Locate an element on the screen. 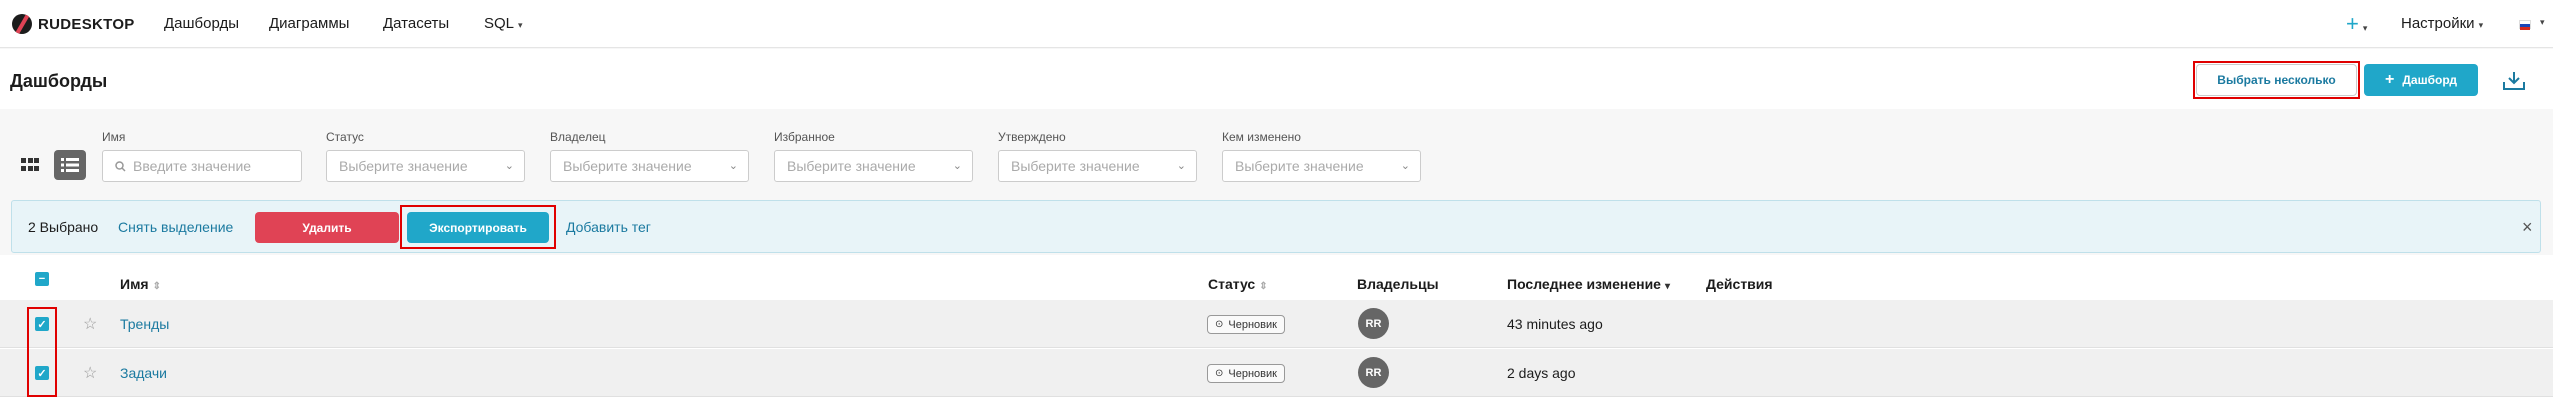  list-view-toggle is located at coordinates (70, 165).